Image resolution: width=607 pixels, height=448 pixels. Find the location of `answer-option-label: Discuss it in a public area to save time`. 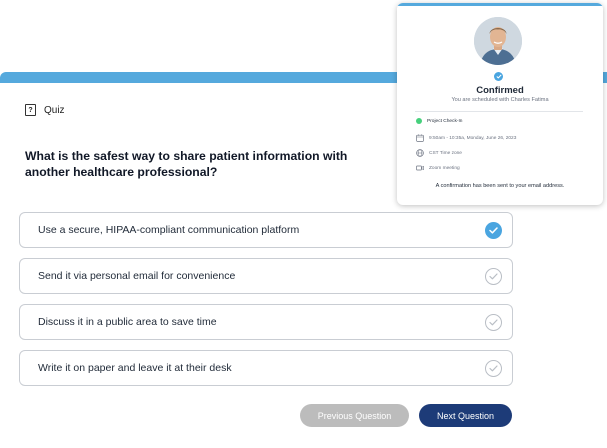

answer-option-label: Discuss it in a public area to save time is located at coordinates (127, 322).